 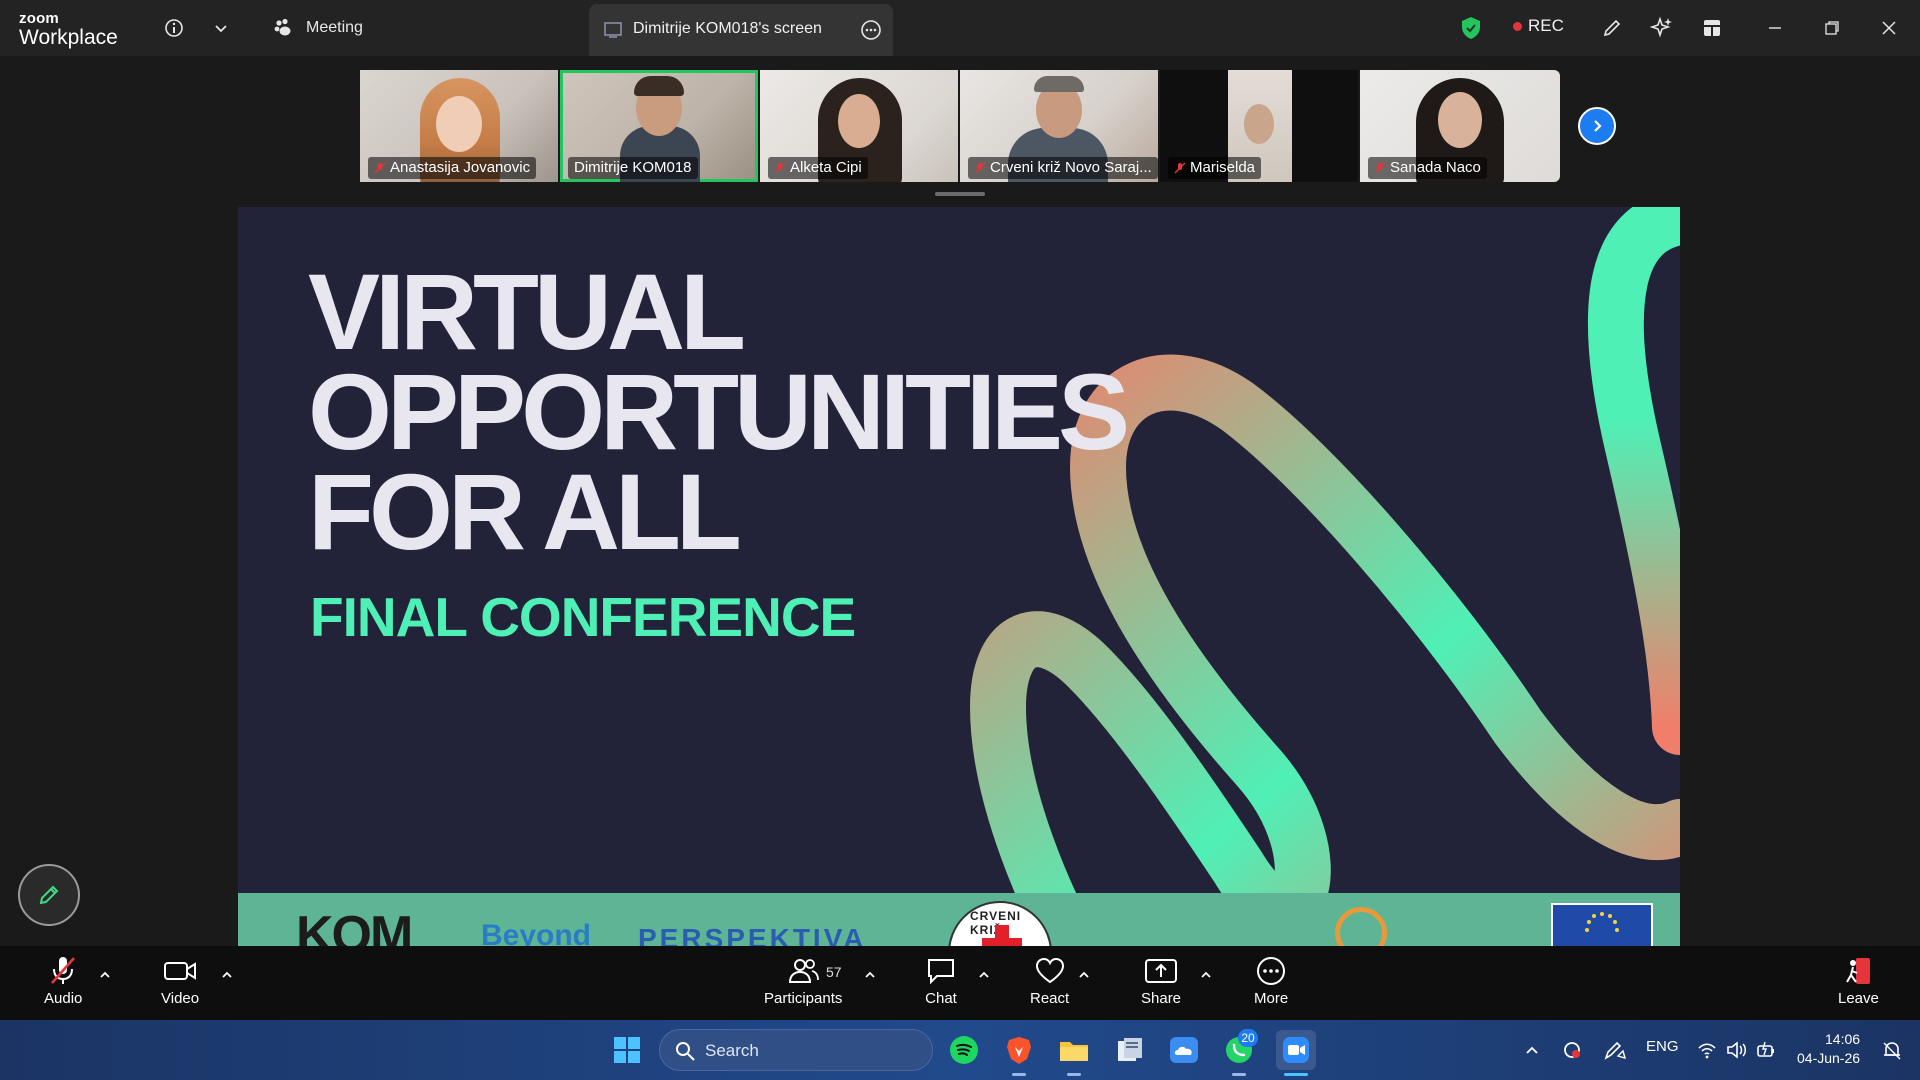 I want to click on screen-tab-label: Dimitrije KOM018's screen, so click(x=727, y=28).